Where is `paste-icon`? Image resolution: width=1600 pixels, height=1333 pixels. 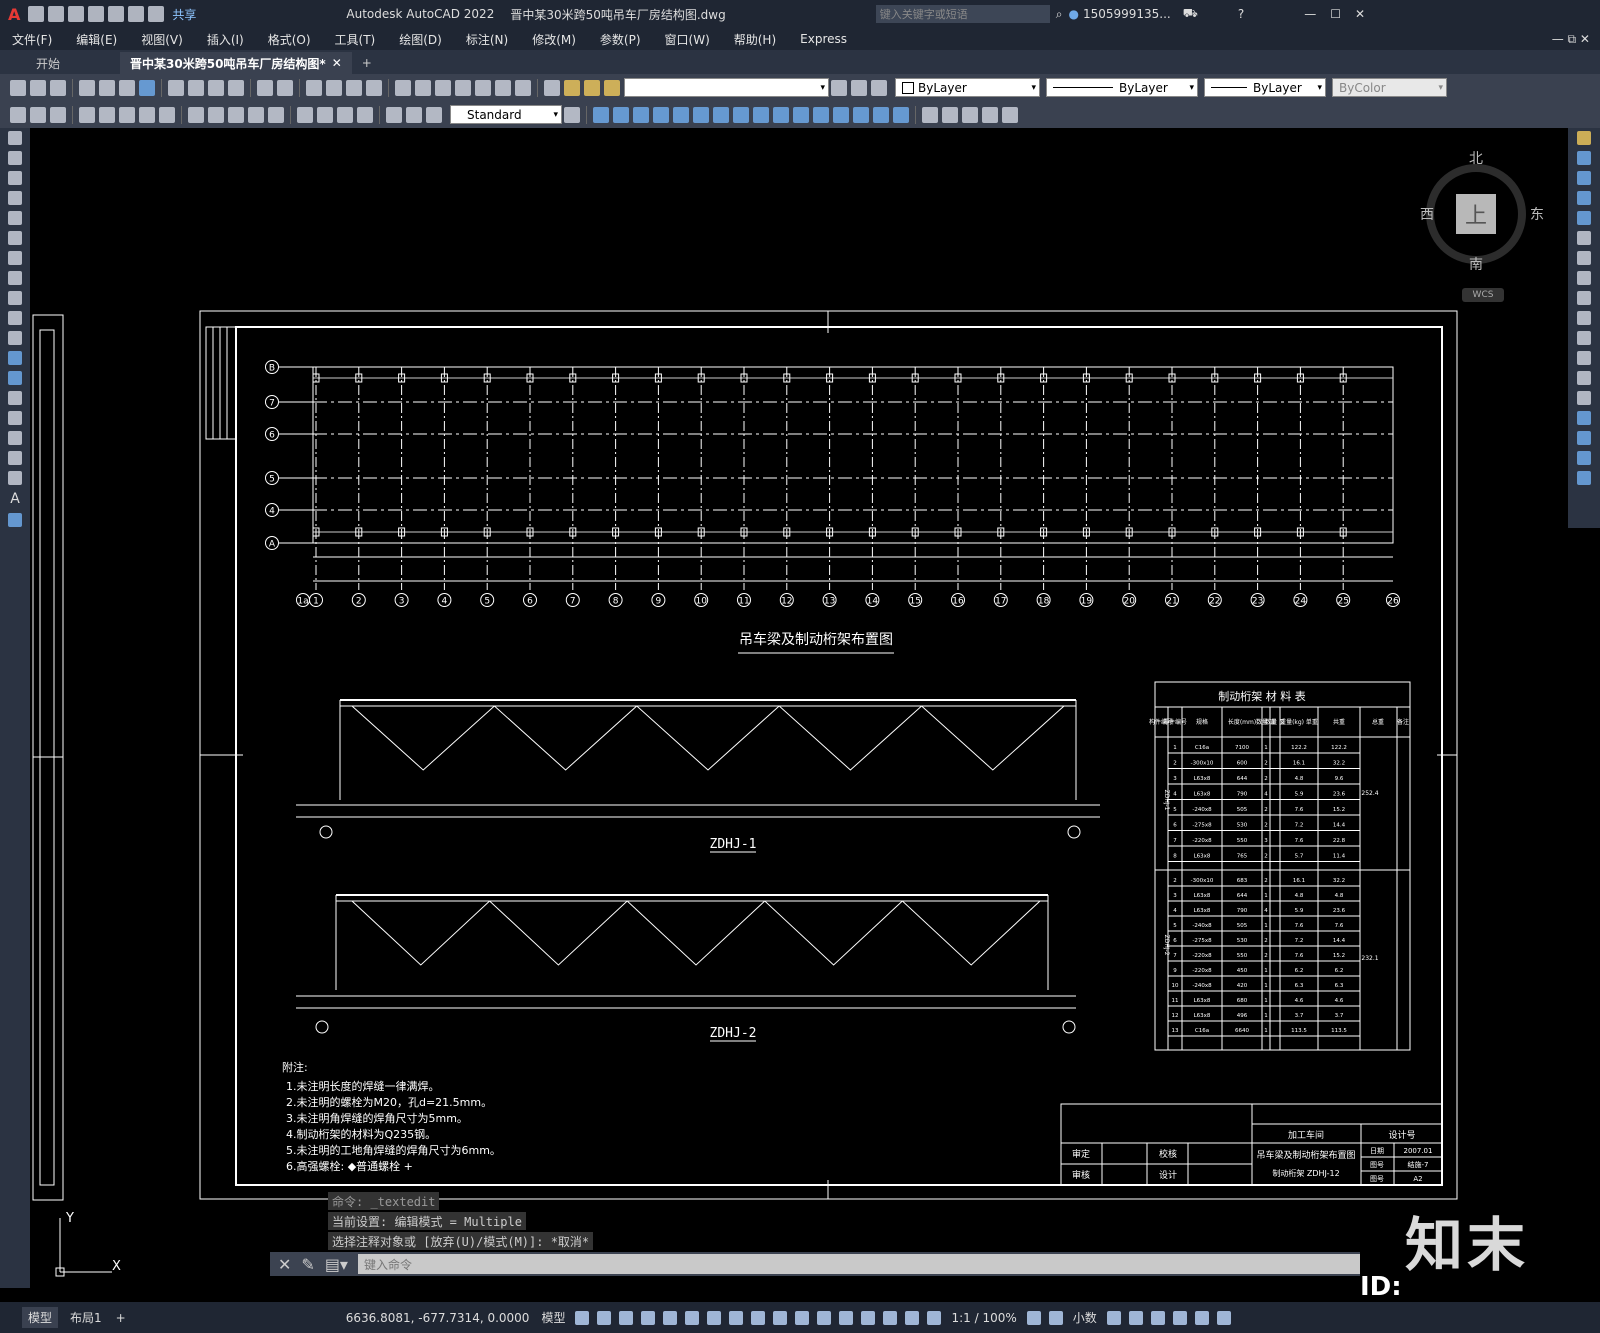
paste-icon is located at coordinates (216, 87).